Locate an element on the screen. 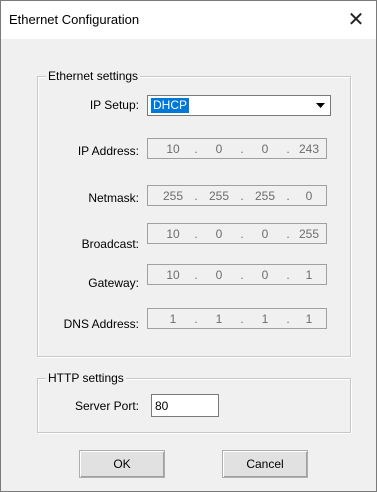 The image size is (377, 492). ip-address-field: 10 . 0 . 0 . 243 is located at coordinates (237, 148).